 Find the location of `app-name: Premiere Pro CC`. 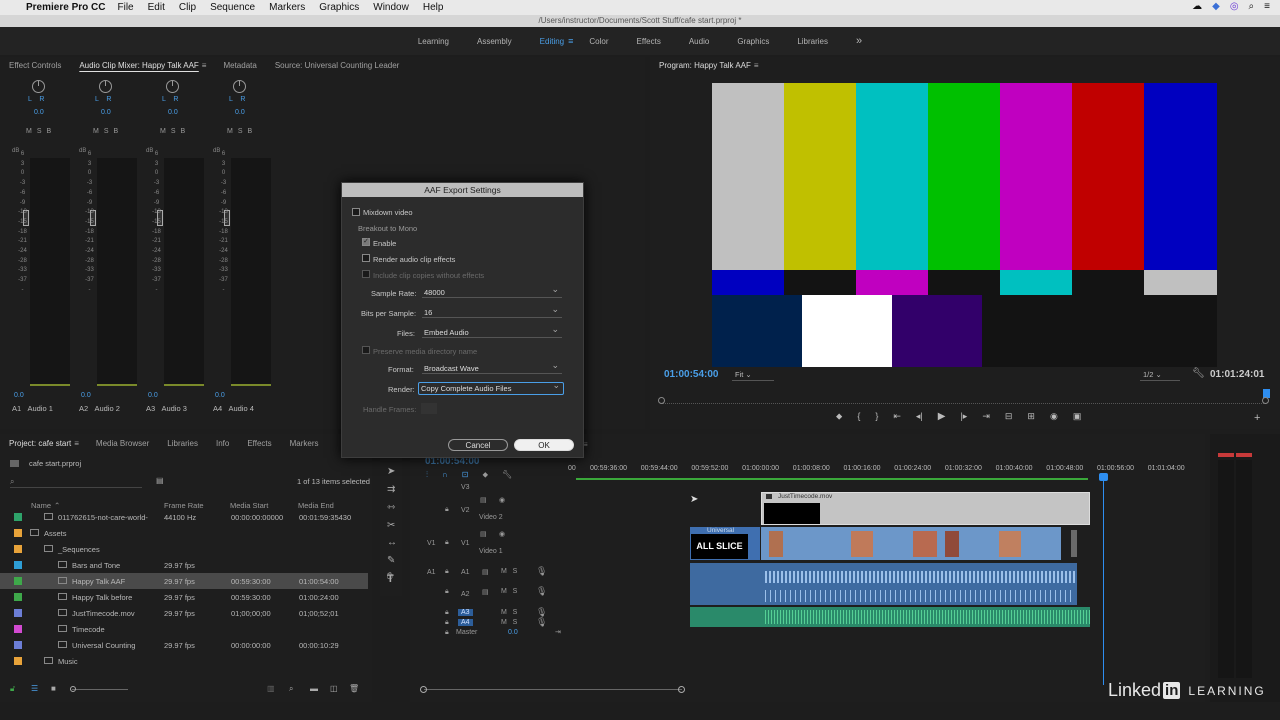

app-name: Premiere Pro CC is located at coordinates (65, 7).